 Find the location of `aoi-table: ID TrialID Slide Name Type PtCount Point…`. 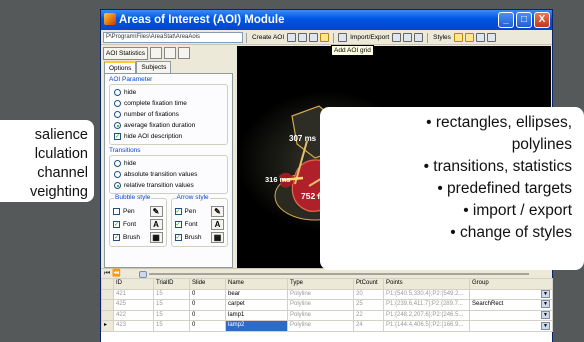

aoi-table: ID TrialID Slide Name Type PtCount Point… is located at coordinates (327, 310).